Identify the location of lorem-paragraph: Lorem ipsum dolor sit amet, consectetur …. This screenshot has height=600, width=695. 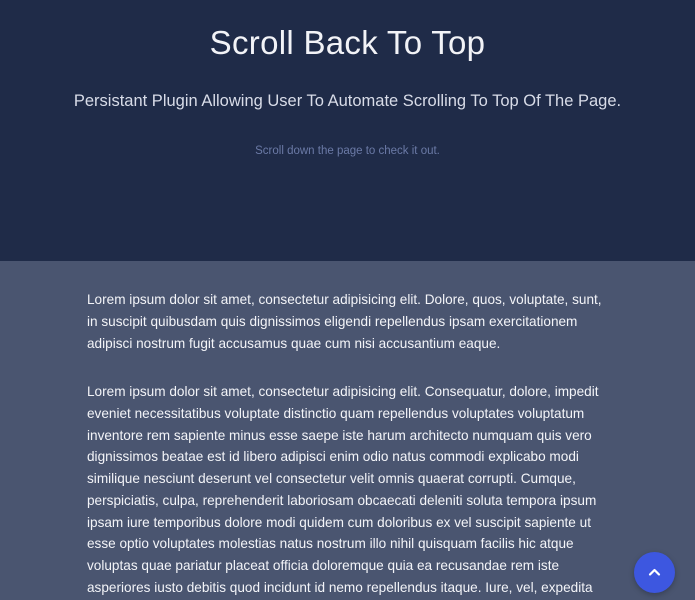
(344, 321).